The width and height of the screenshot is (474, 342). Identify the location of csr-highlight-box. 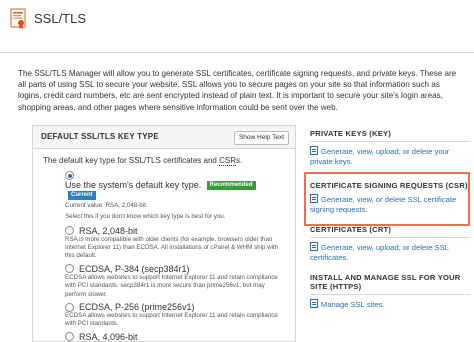
(387, 199).